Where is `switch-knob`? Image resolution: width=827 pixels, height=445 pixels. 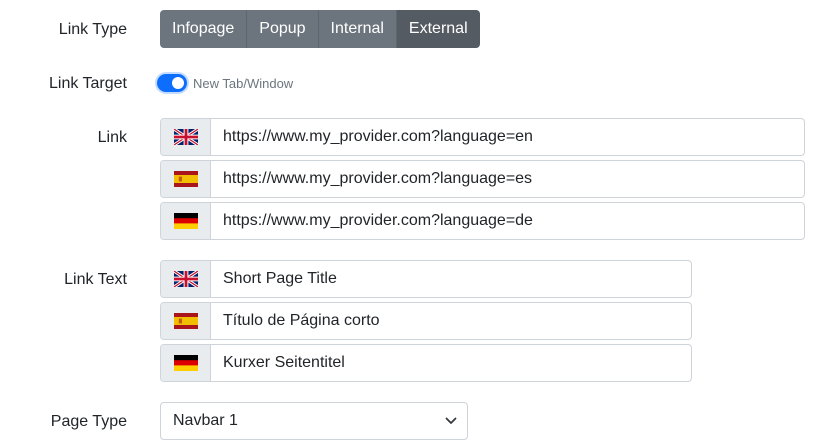 switch-knob is located at coordinates (178, 83).